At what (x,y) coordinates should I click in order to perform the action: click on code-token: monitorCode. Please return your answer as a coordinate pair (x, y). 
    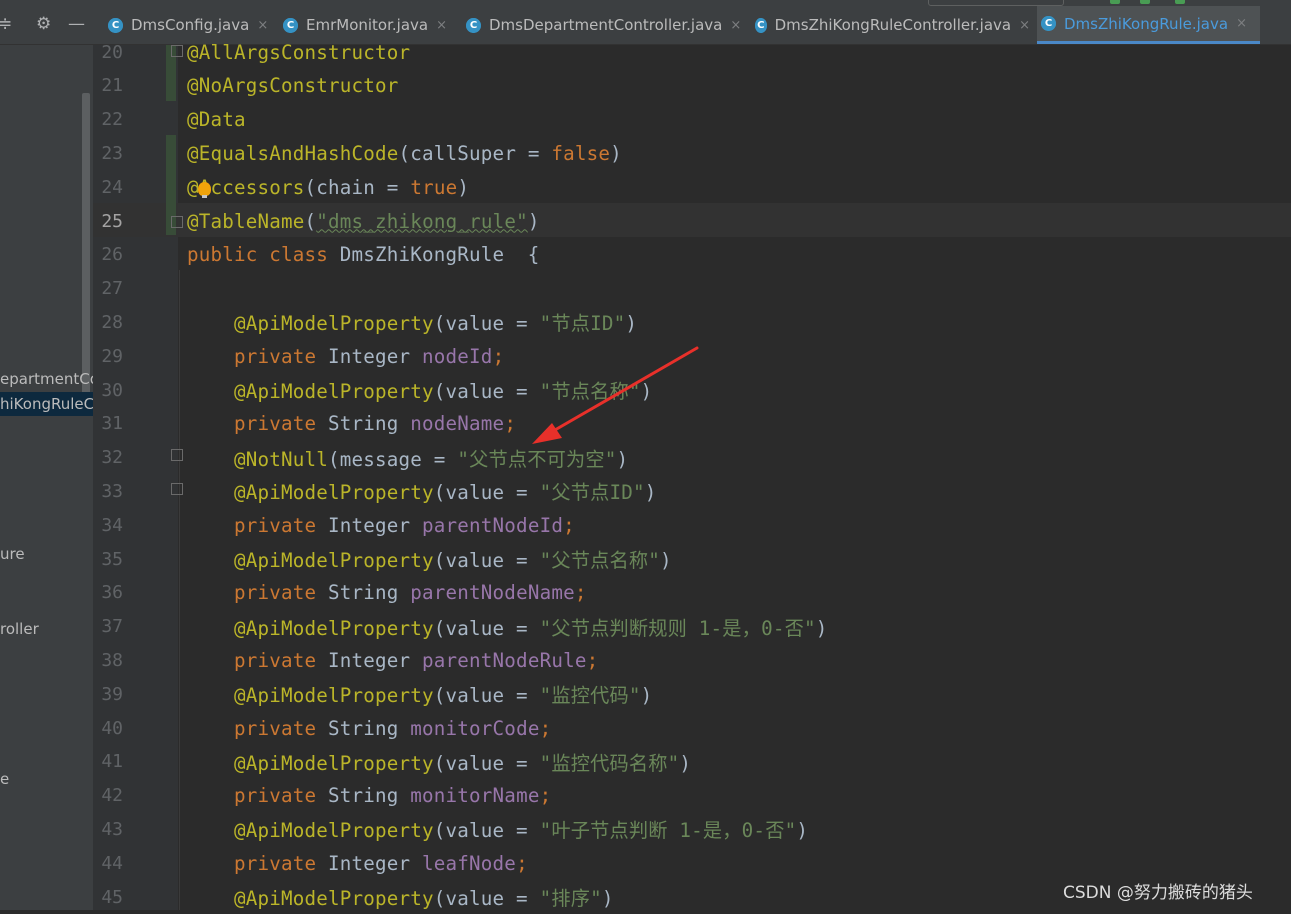
    Looking at the image, I should click on (475, 728).